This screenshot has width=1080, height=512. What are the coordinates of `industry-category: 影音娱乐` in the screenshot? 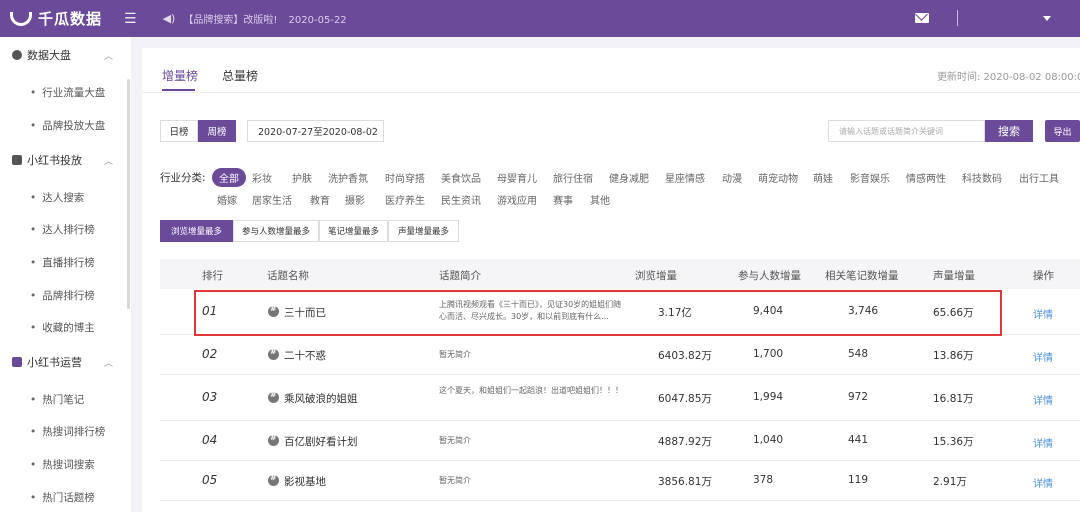 It's located at (870, 177).